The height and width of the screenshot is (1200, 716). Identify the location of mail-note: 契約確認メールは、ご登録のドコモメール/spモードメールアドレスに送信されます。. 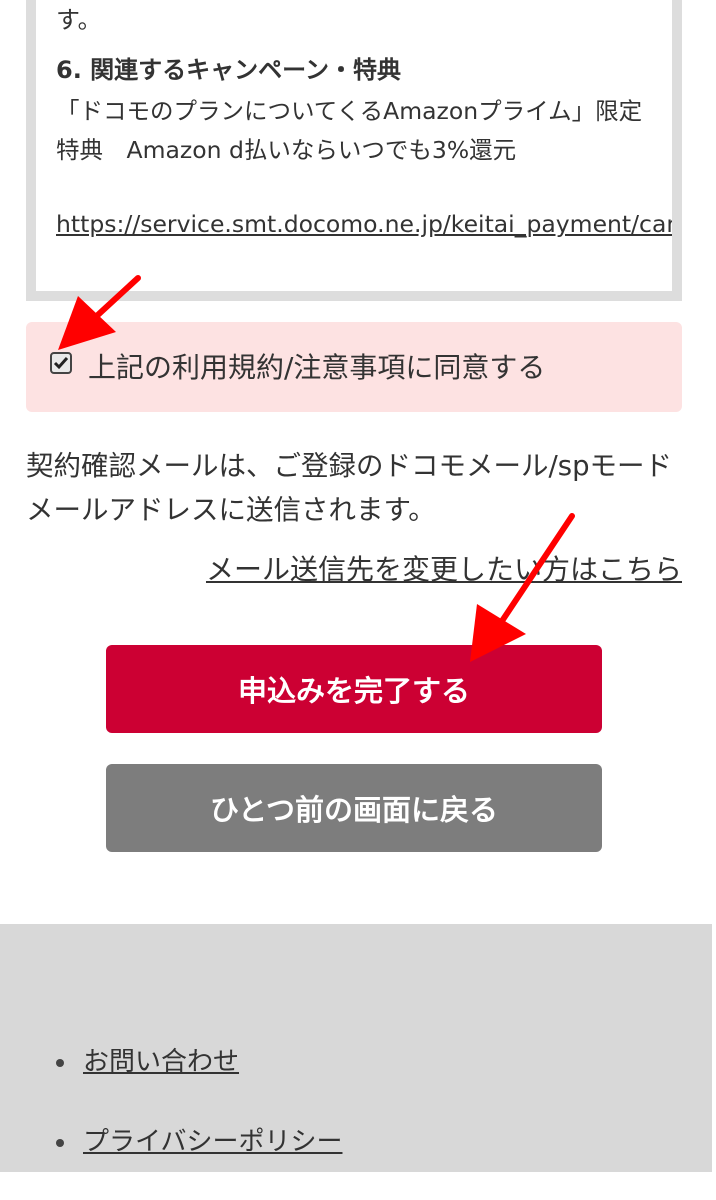
(349, 488).